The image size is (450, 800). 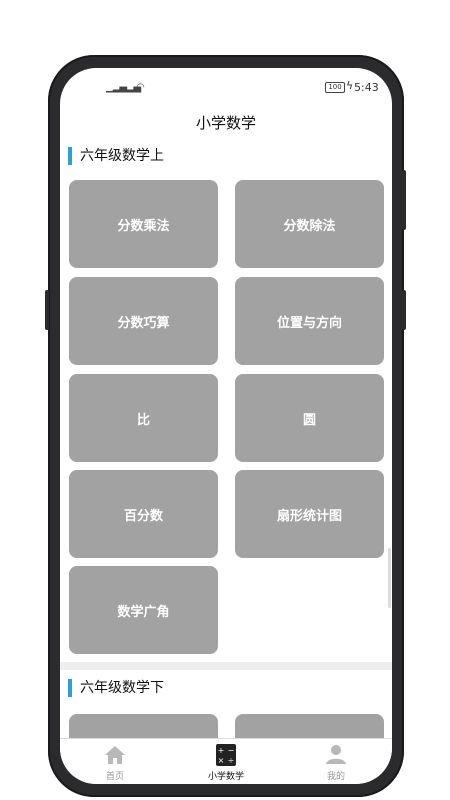 What do you see at coordinates (366, 87) in the screenshot?
I see `status-time: 5:43` at bounding box center [366, 87].